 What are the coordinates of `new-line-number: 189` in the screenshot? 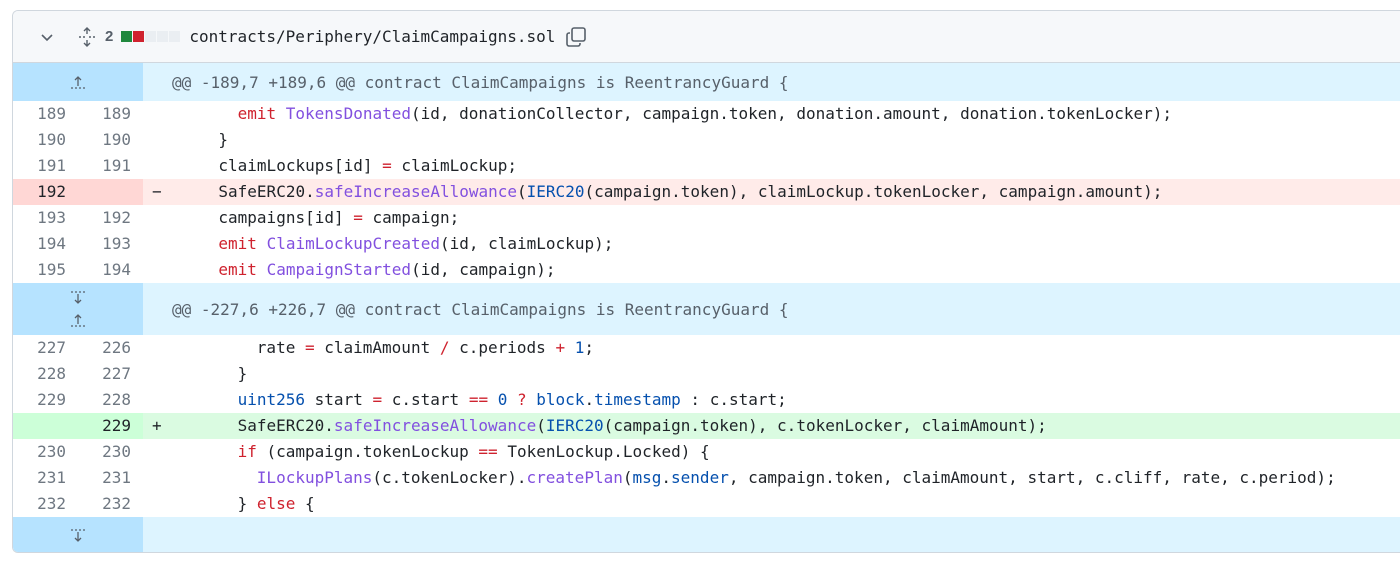 It's located at (110, 114).